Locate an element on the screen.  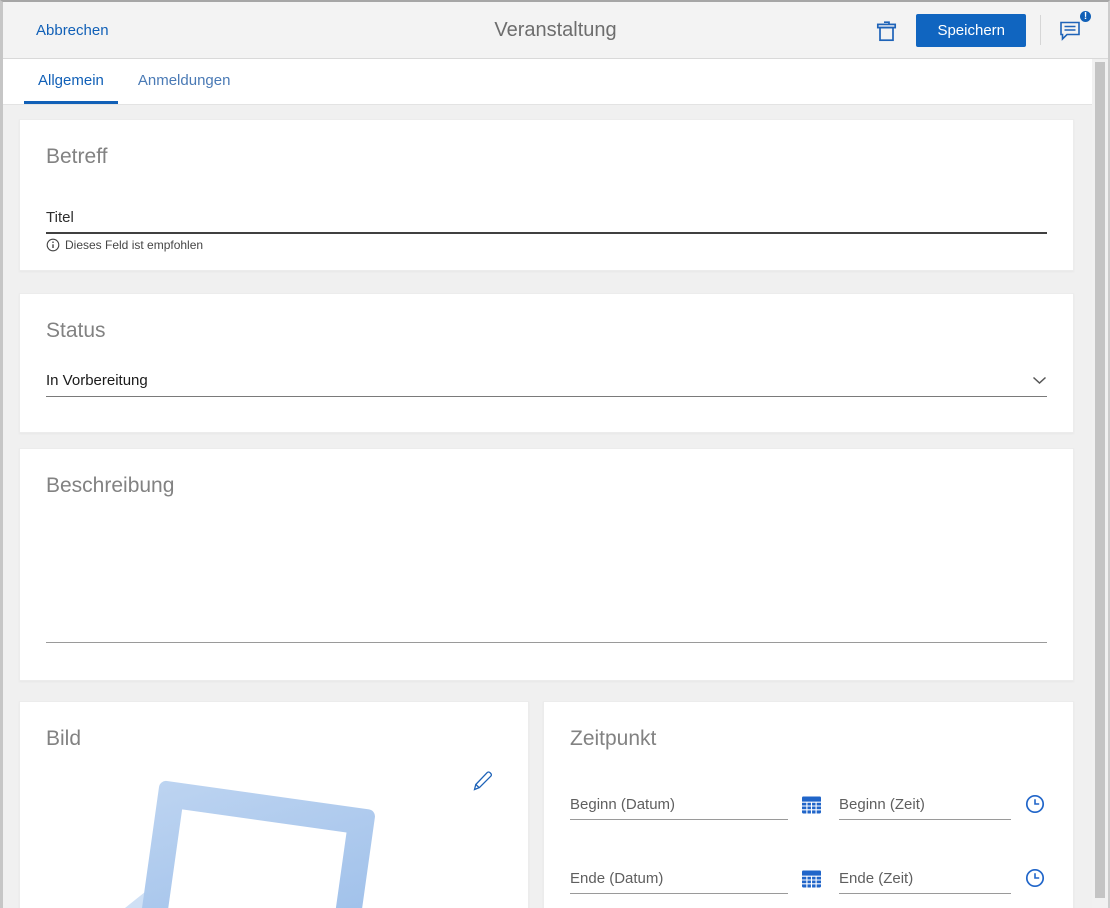
info-icon is located at coordinates (53, 245).